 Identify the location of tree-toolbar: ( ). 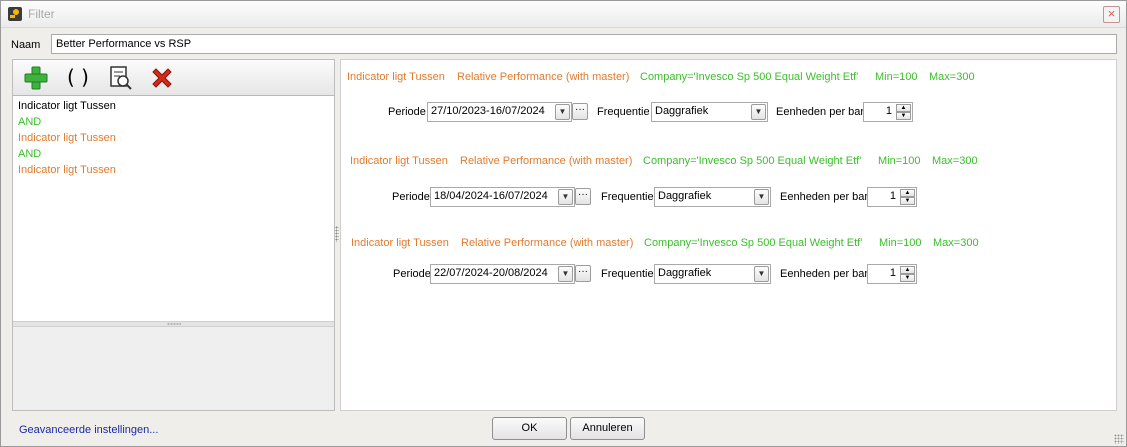
(173, 78).